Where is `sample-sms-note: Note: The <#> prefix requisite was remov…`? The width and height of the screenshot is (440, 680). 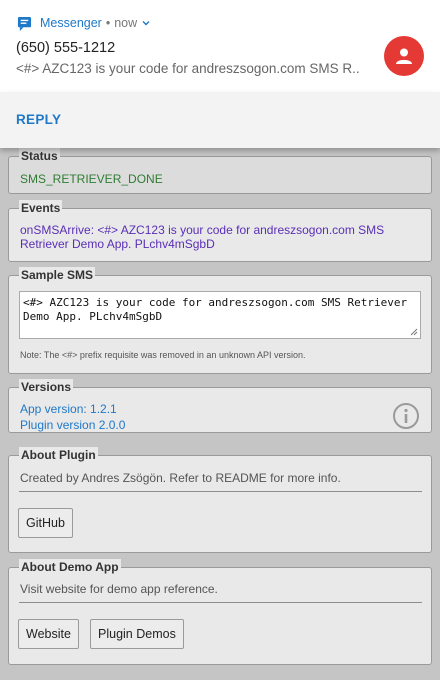 sample-sms-note: Note: The <#> prefix requisite was remov… is located at coordinates (163, 355).